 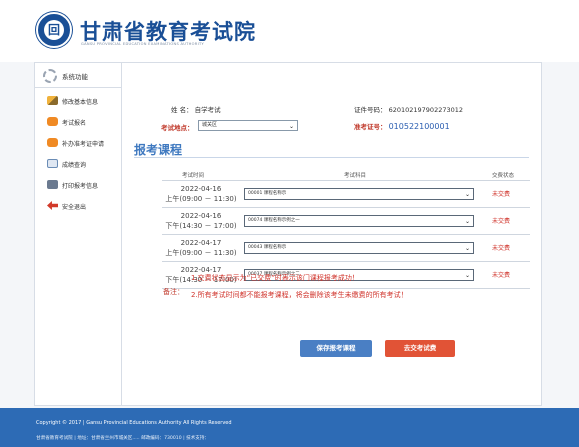 I want to click on sidebar-item-label: 补办准考证申请, so click(x=83, y=144).